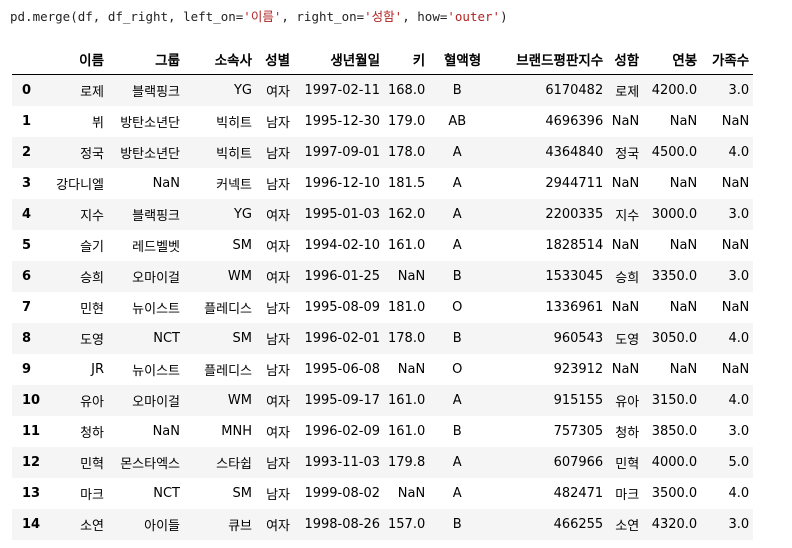 This screenshot has height=548, width=792. What do you see at coordinates (625, 59) in the screenshot?
I see `column-header: 성함` at bounding box center [625, 59].